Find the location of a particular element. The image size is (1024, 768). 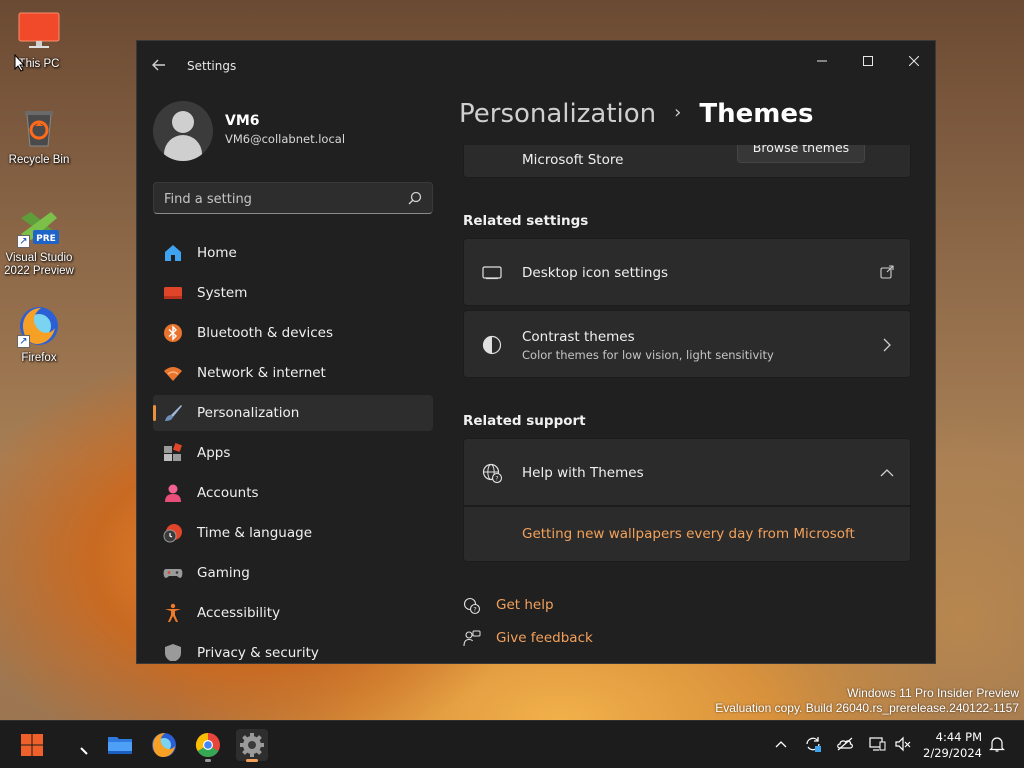

breadcrumb-parent: Personalization is located at coordinates (557, 114).